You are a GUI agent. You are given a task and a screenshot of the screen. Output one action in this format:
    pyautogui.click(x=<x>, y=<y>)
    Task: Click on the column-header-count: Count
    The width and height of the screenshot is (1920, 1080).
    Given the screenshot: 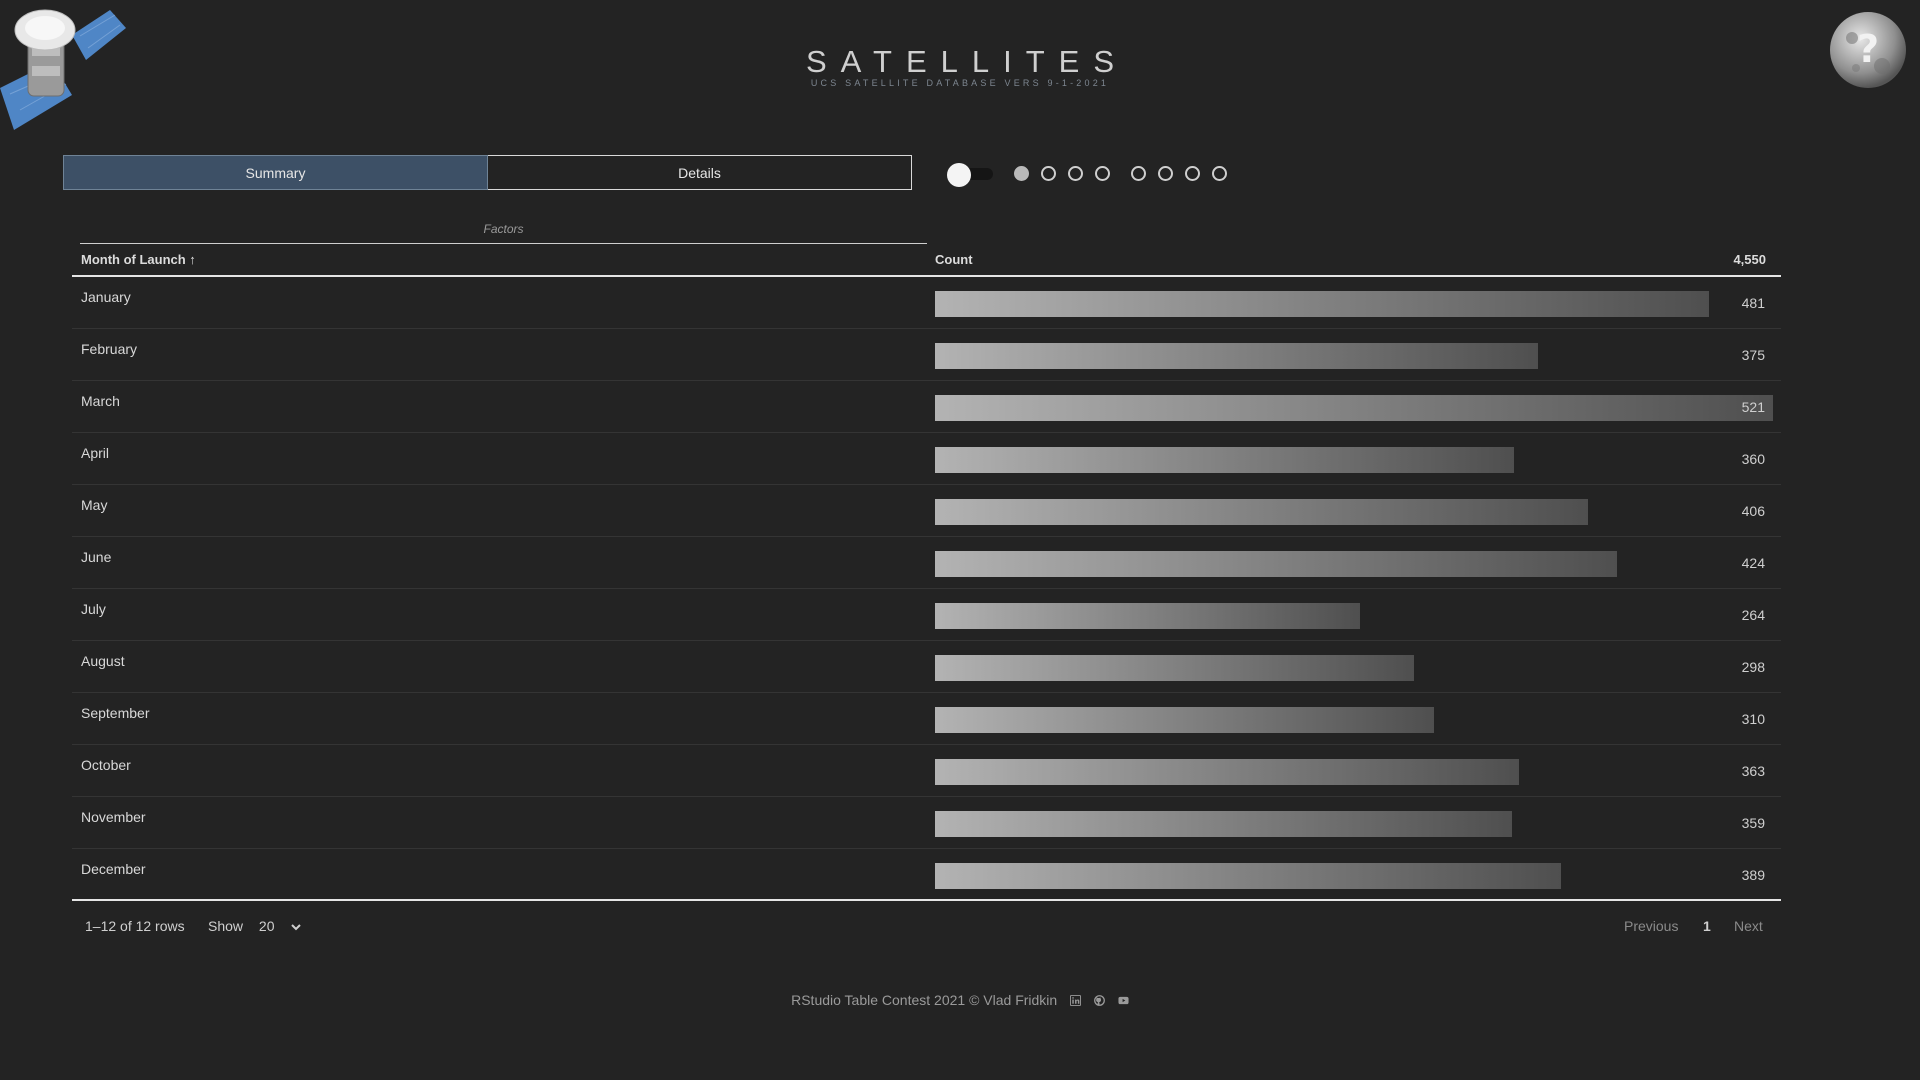 What is the action you would take?
    pyautogui.click(x=954, y=259)
    